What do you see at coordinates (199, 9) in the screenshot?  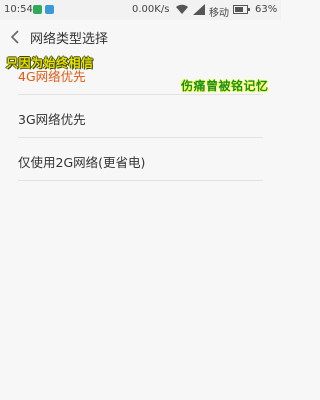 I see `signal-icon` at bounding box center [199, 9].